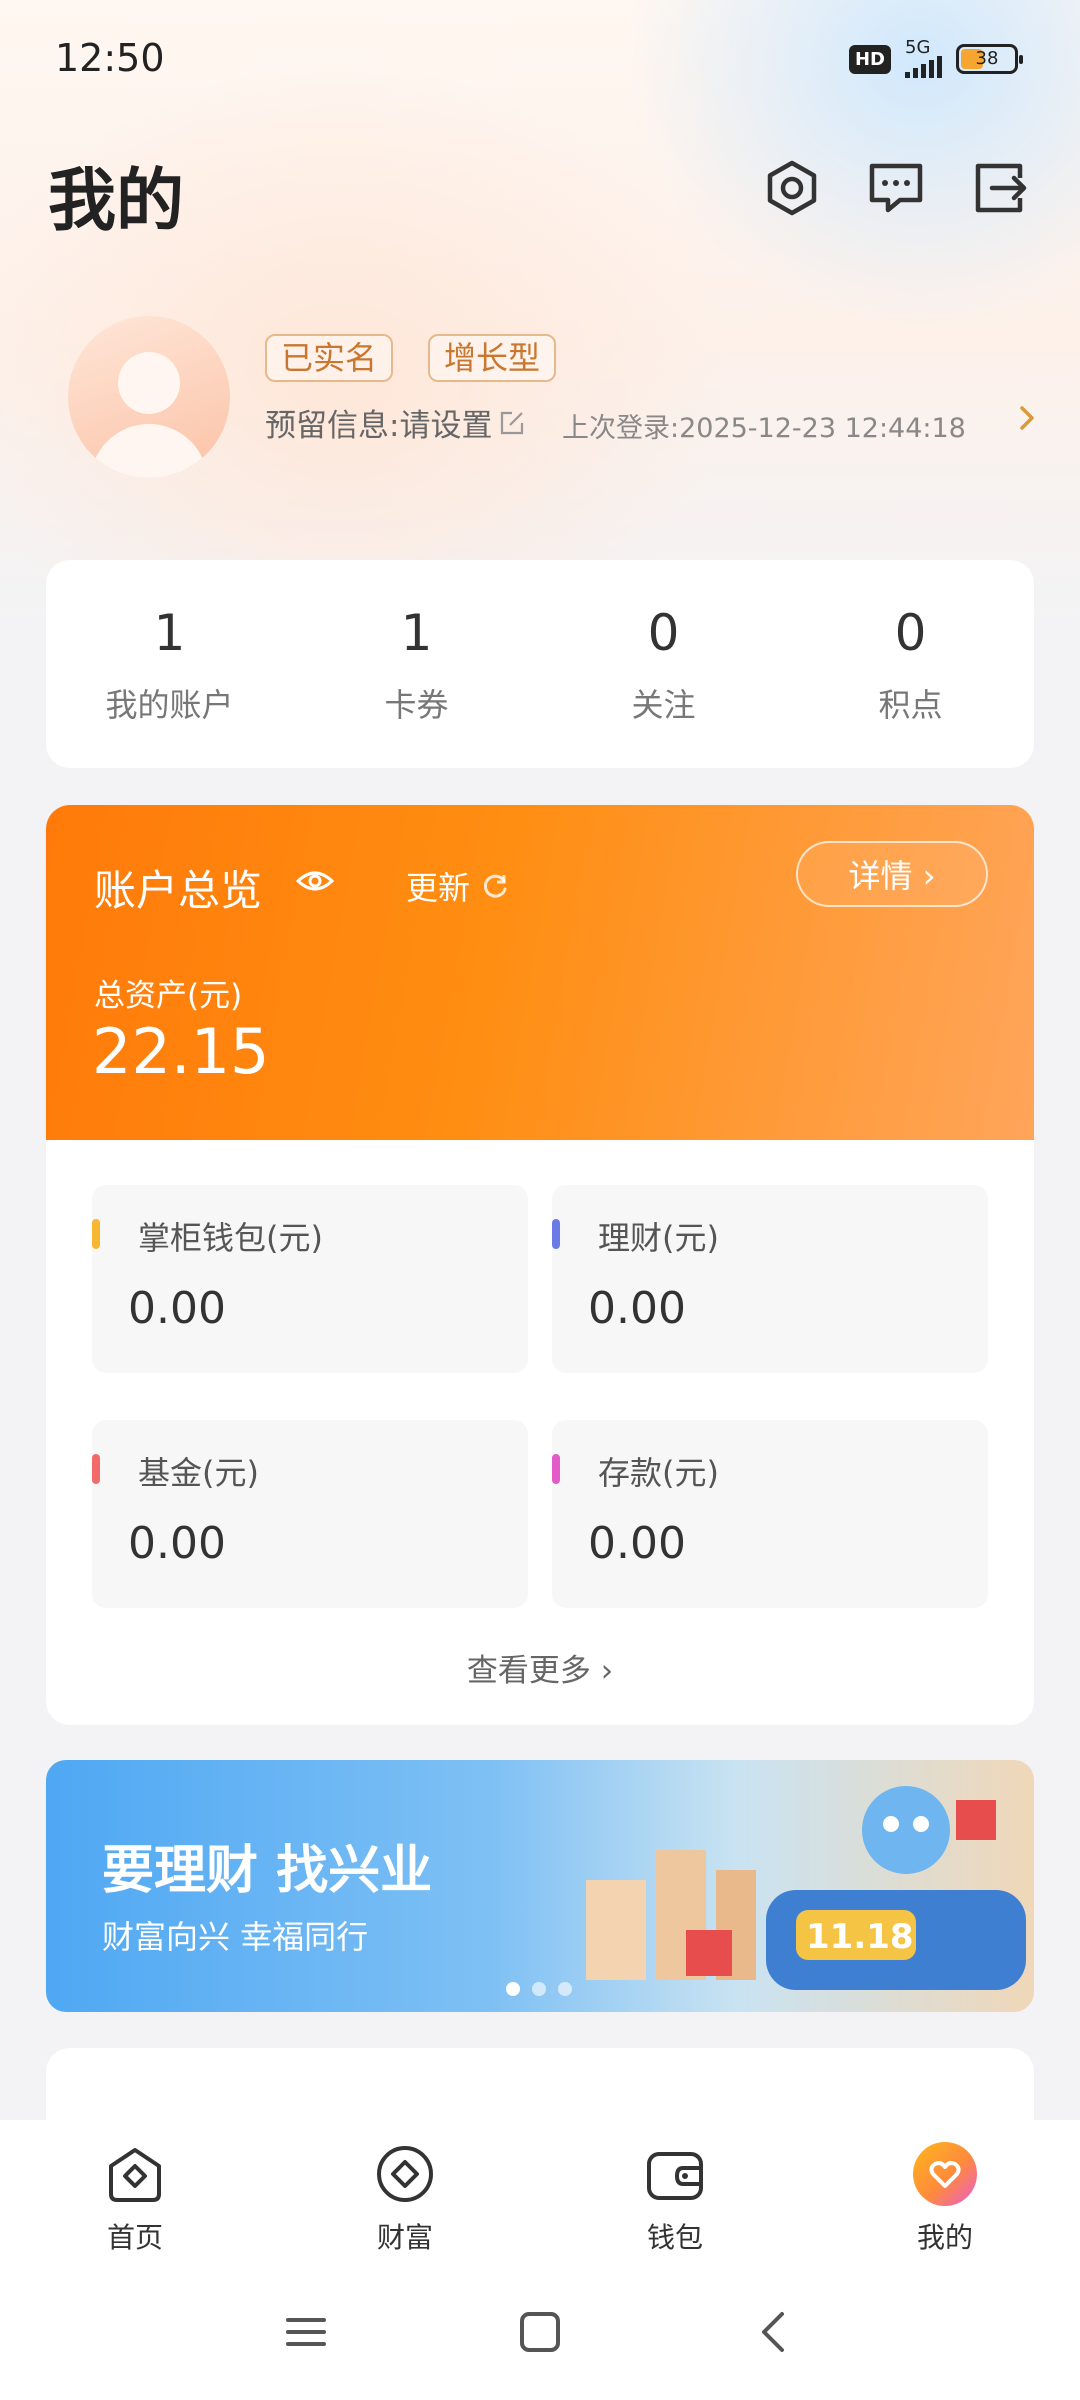 Image resolution: width=1080 pixels, height=2400 pixels. I want to click on avatar, so click(149, 397).